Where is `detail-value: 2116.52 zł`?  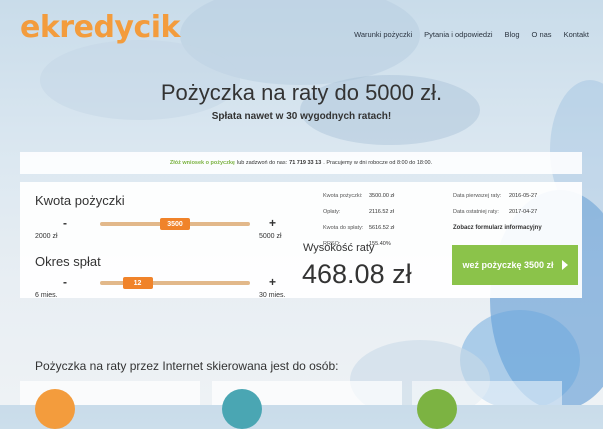
detail-value: 2116.52 zł is located at coordinates (381, 212).